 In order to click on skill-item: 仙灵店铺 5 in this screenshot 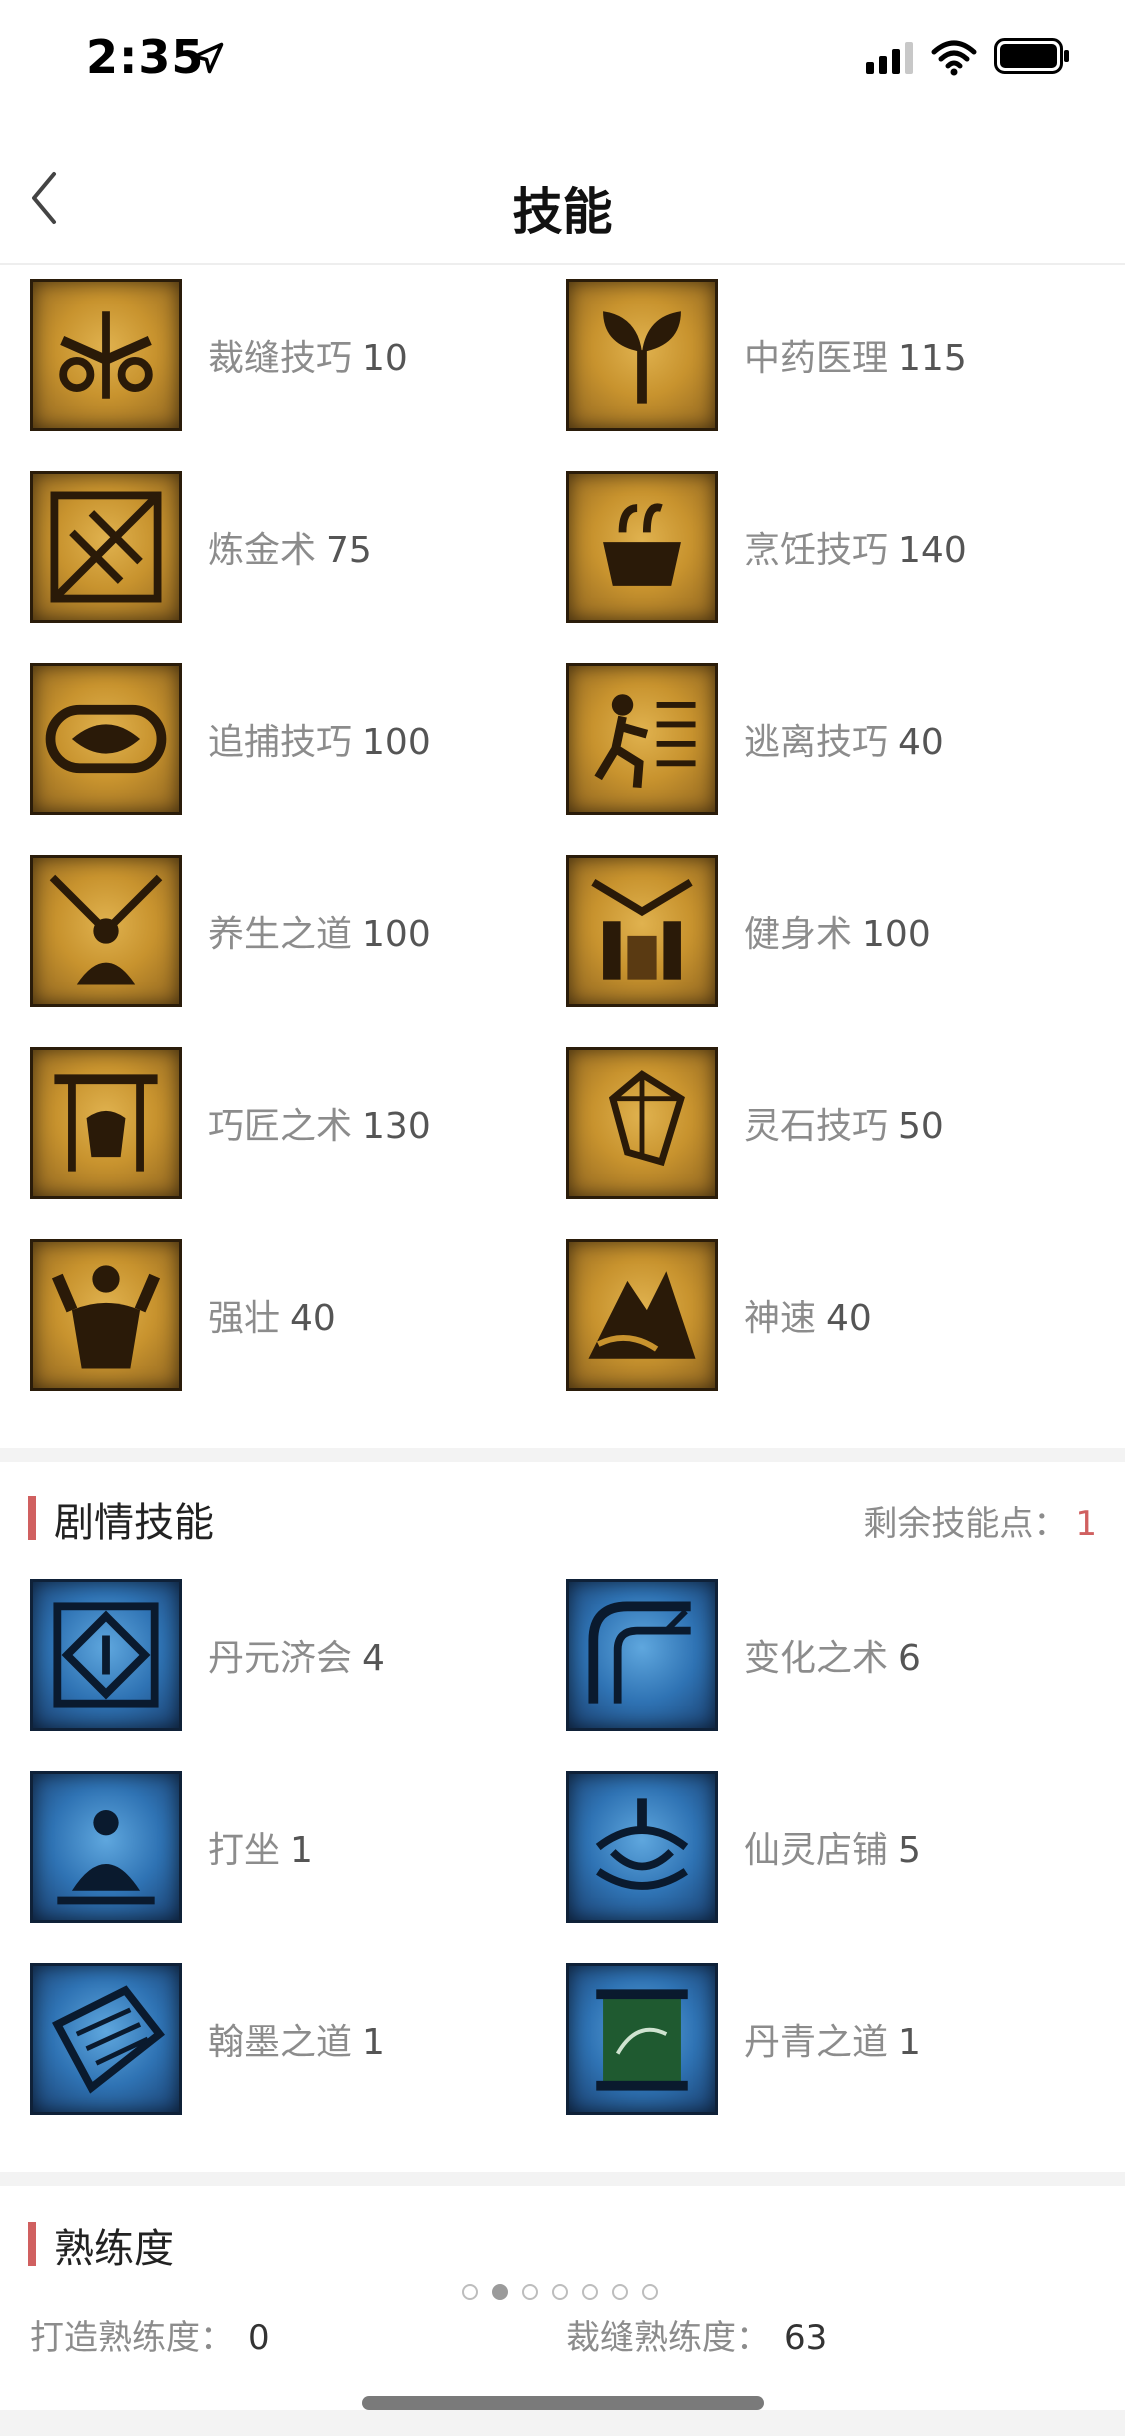, I will do `click(836, 1847)`.